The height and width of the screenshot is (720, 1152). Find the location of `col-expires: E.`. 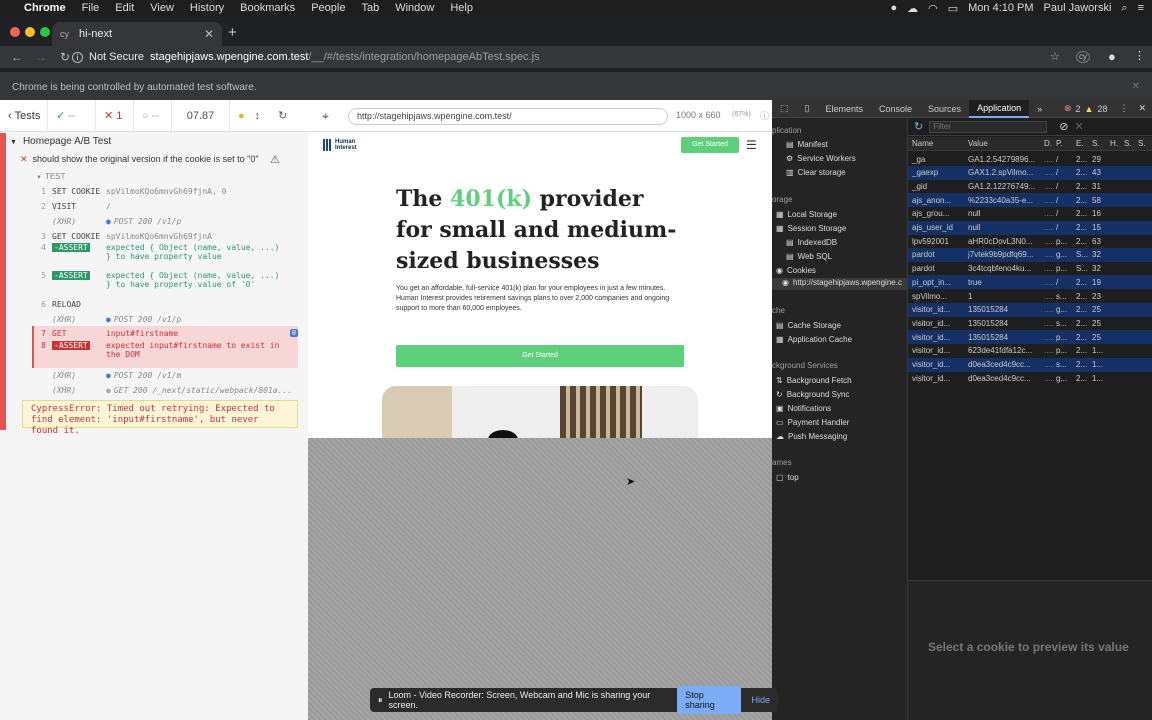

col-expires: E. is located at coordinates (1082, 143).